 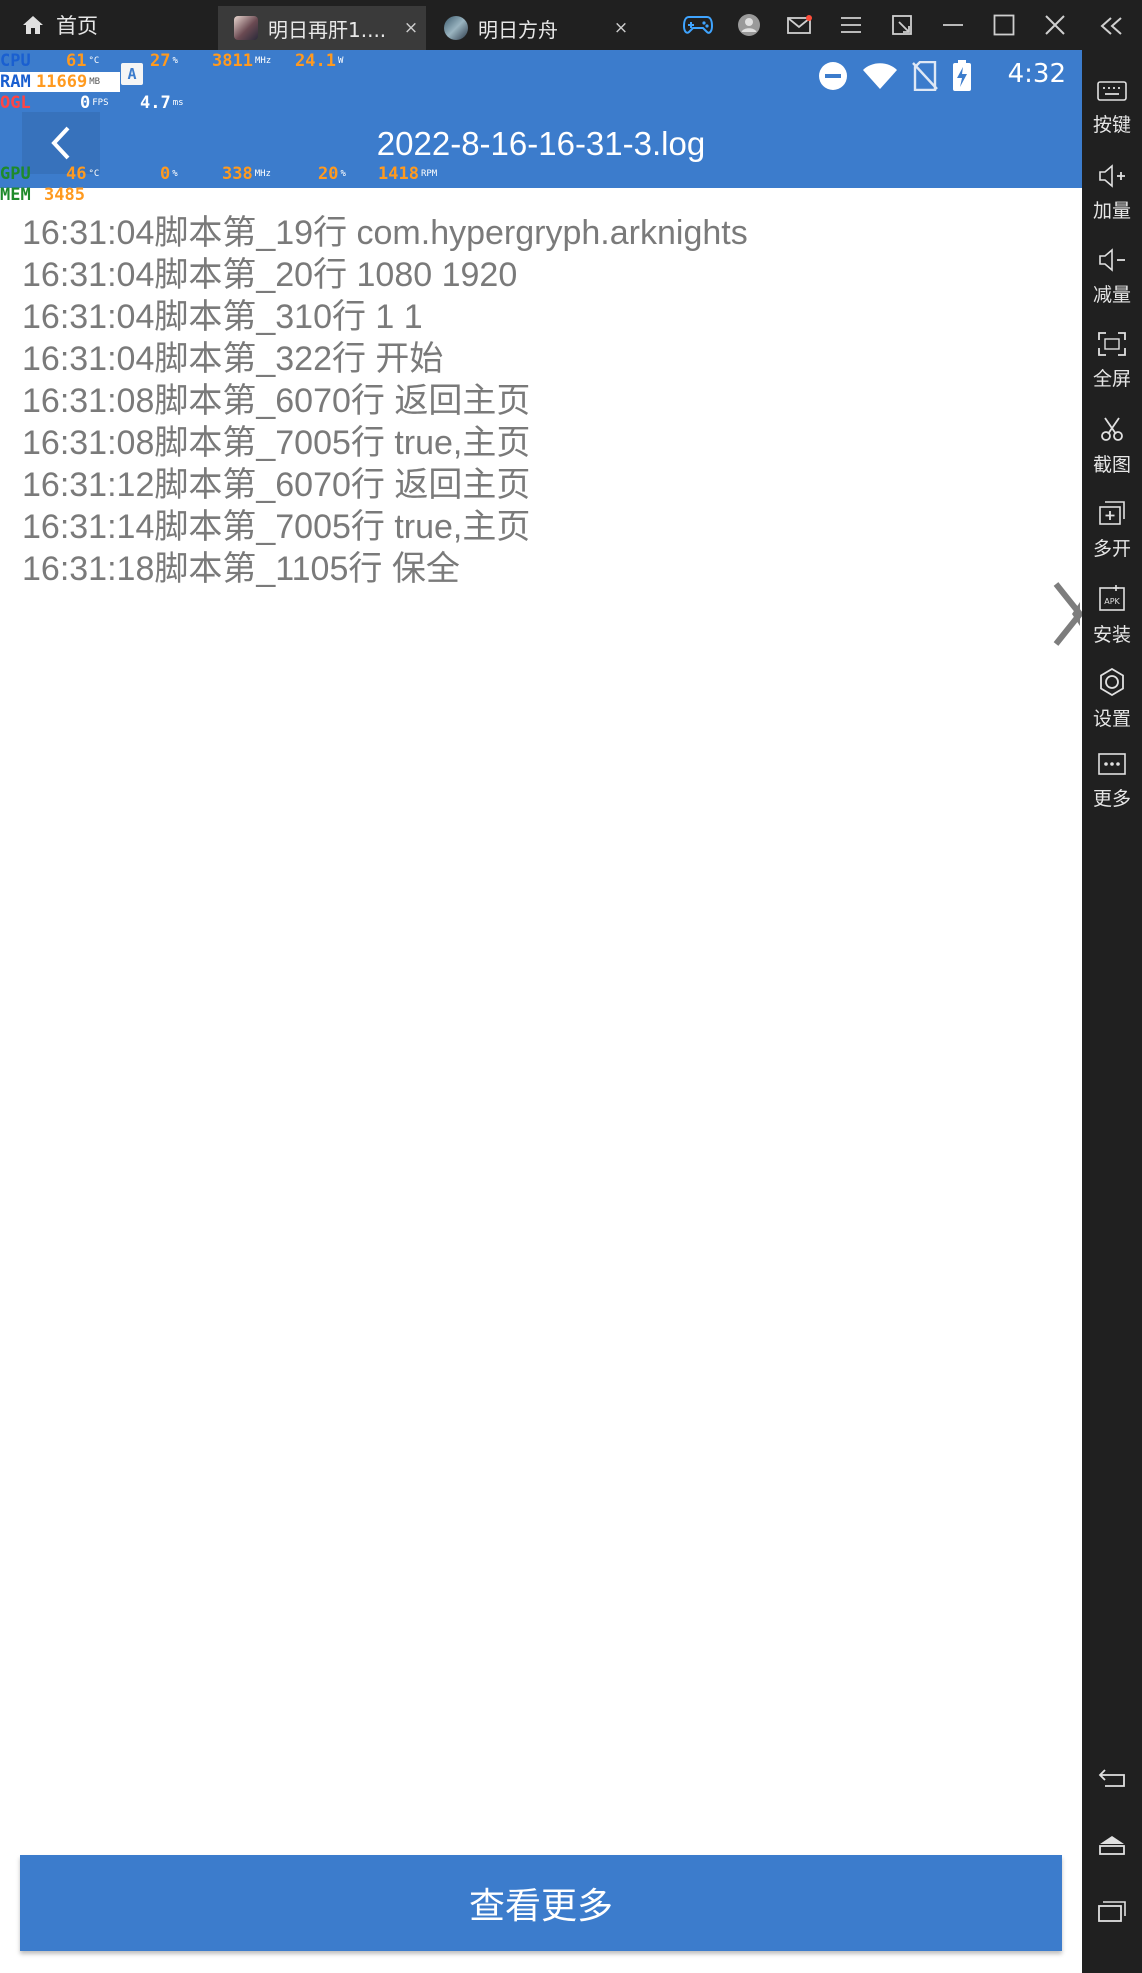 What do you see at coordinates (850, 25) in the screenshot?
I see `menu-icon` at bounding box center [850, 25].